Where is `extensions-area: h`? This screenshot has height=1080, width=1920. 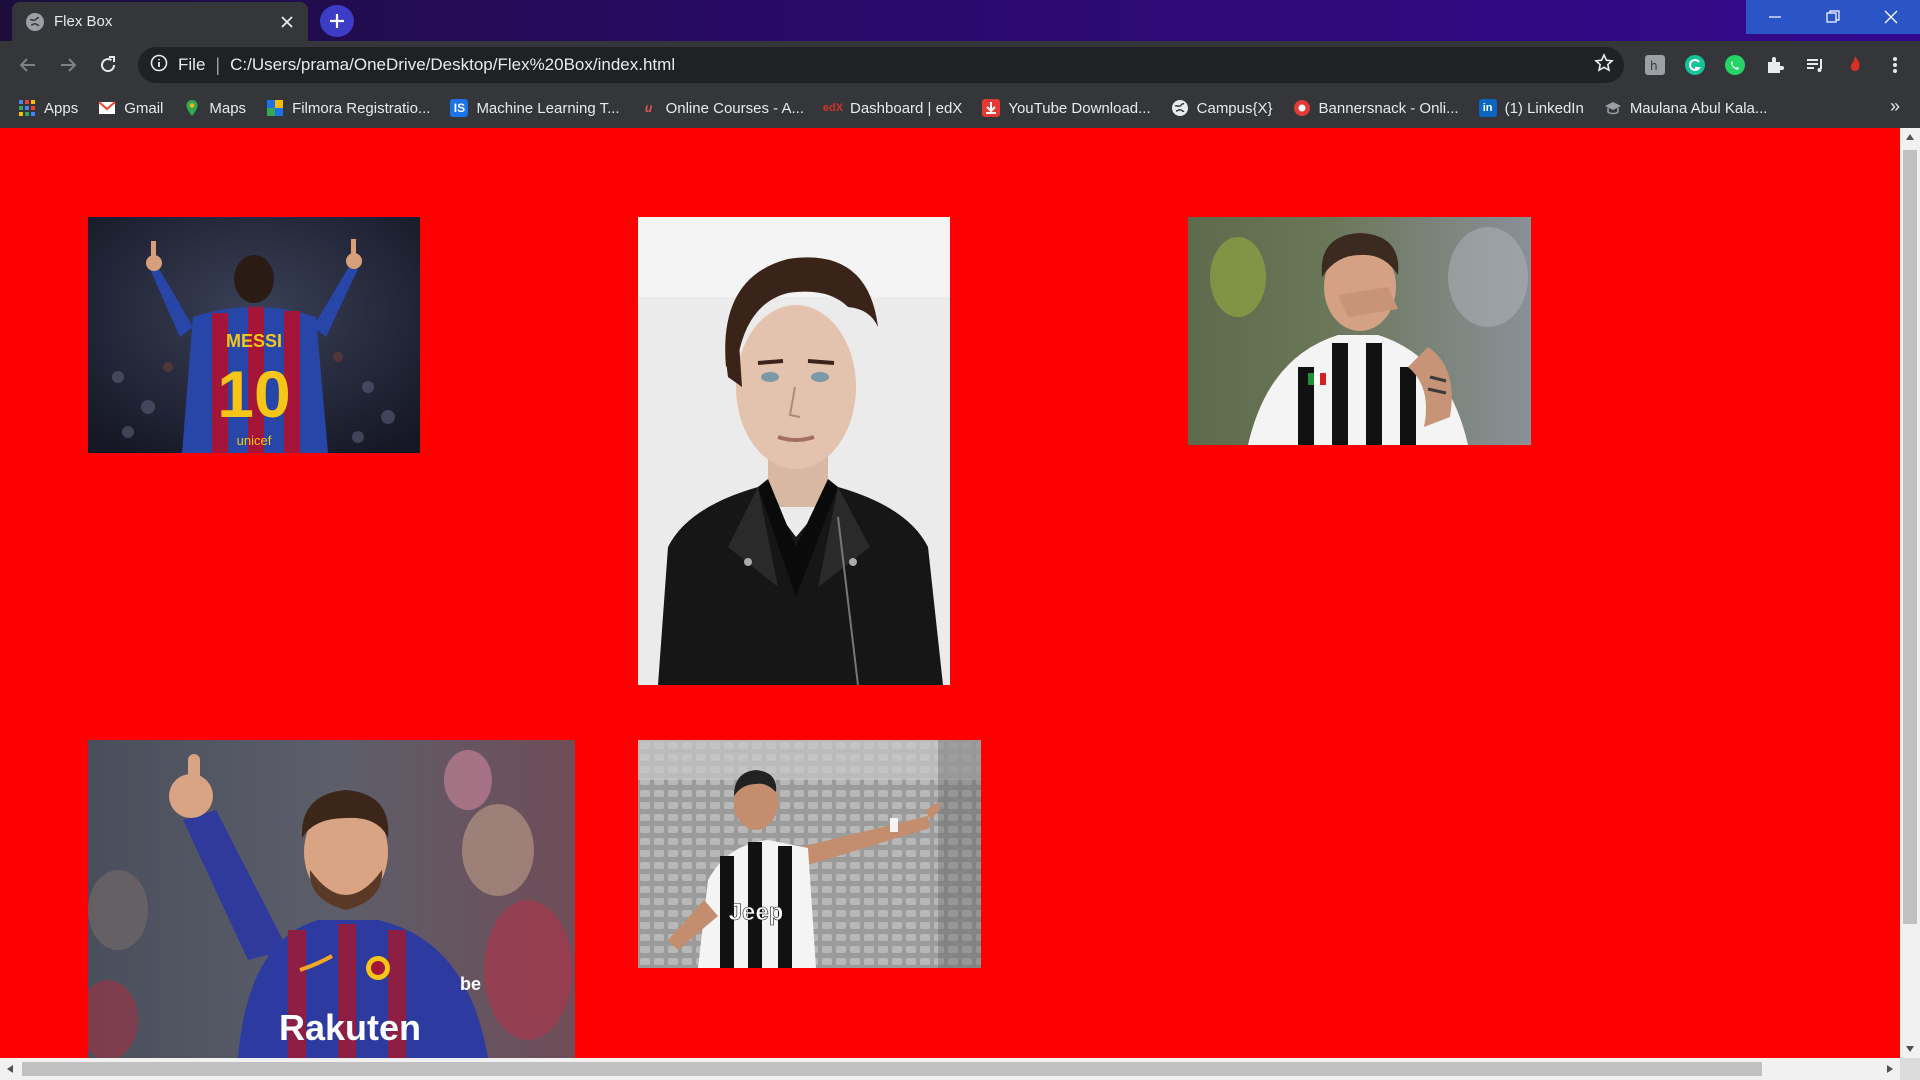
extensions-area: h is located at coordinates (1775, 65).